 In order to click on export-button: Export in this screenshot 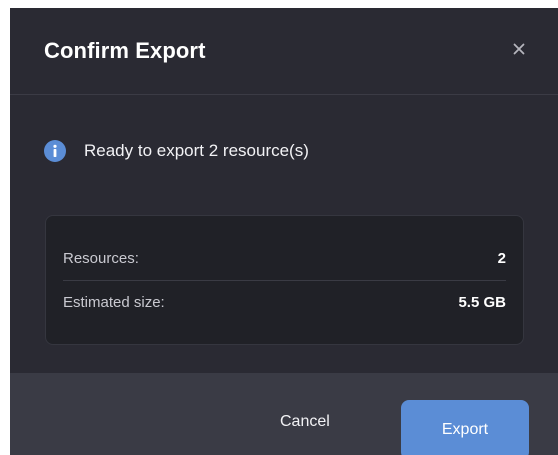, I will do `click(465, 427)`.